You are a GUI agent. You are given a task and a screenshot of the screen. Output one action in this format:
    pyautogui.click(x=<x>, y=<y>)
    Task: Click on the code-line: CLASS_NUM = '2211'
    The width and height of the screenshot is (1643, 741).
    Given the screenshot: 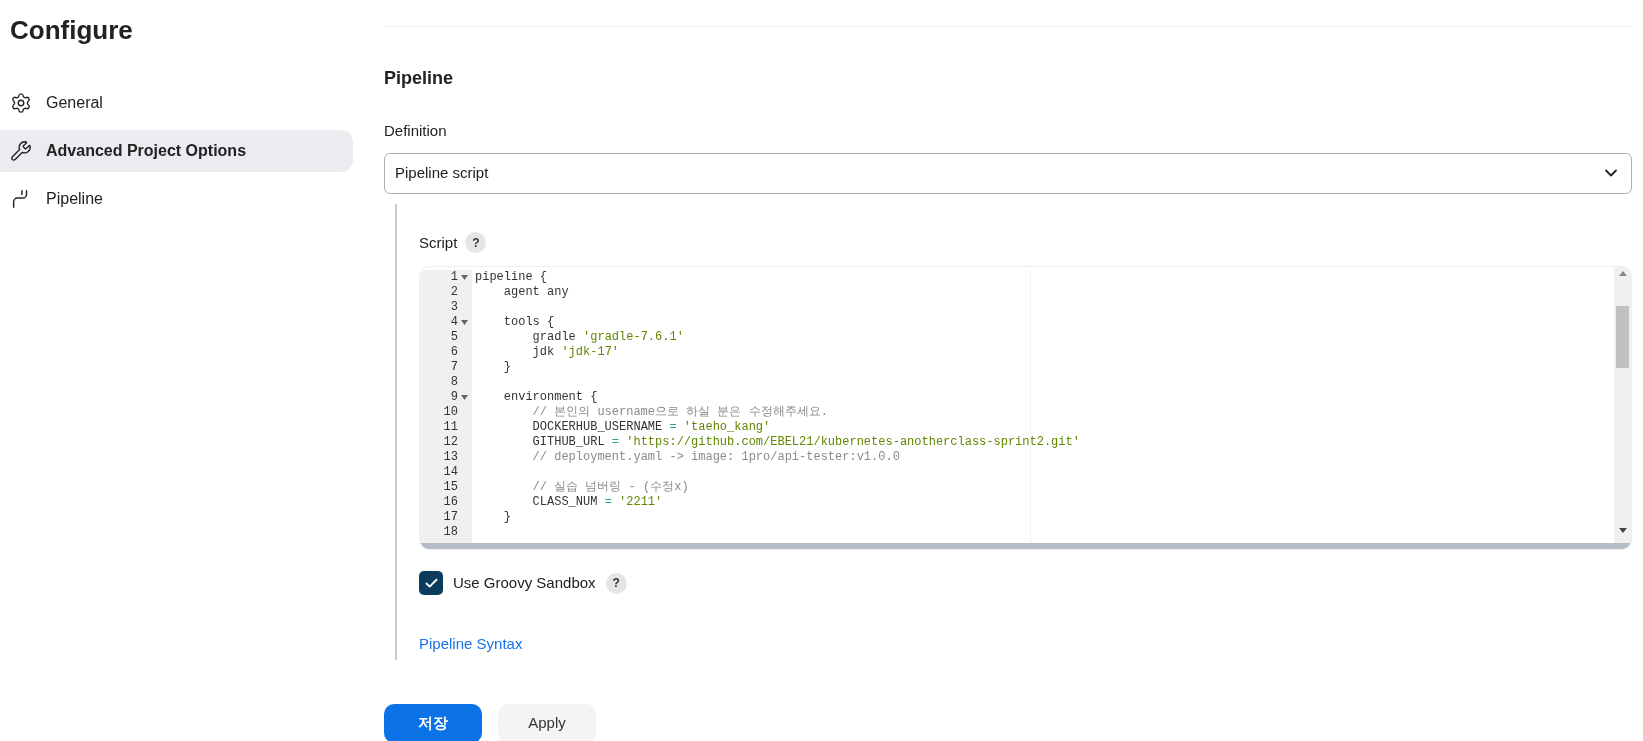 What is the action you would take?
    pyautogui.click(x=597, y=502)
    